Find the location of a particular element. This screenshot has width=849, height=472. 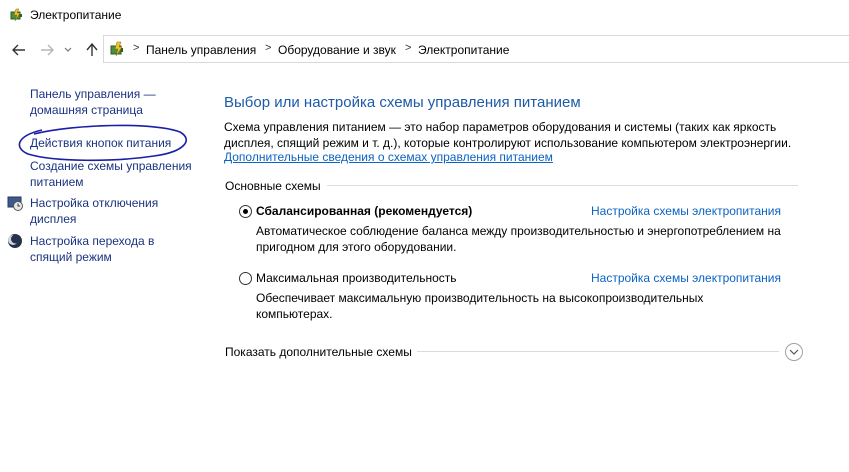

breadcrumb-item-power-options: Электропитание is located at coordinates (463, 50).